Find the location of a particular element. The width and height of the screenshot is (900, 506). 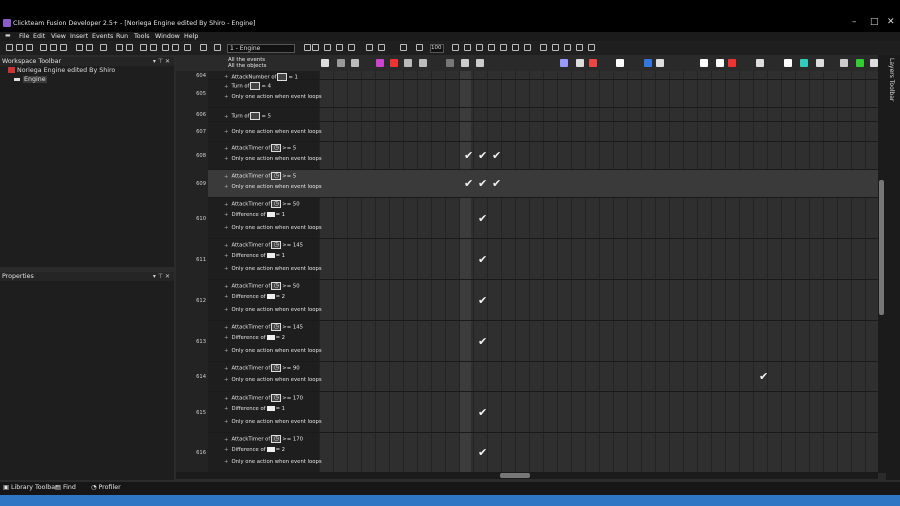

menu-window: Window is located at coordinates (167, 36).